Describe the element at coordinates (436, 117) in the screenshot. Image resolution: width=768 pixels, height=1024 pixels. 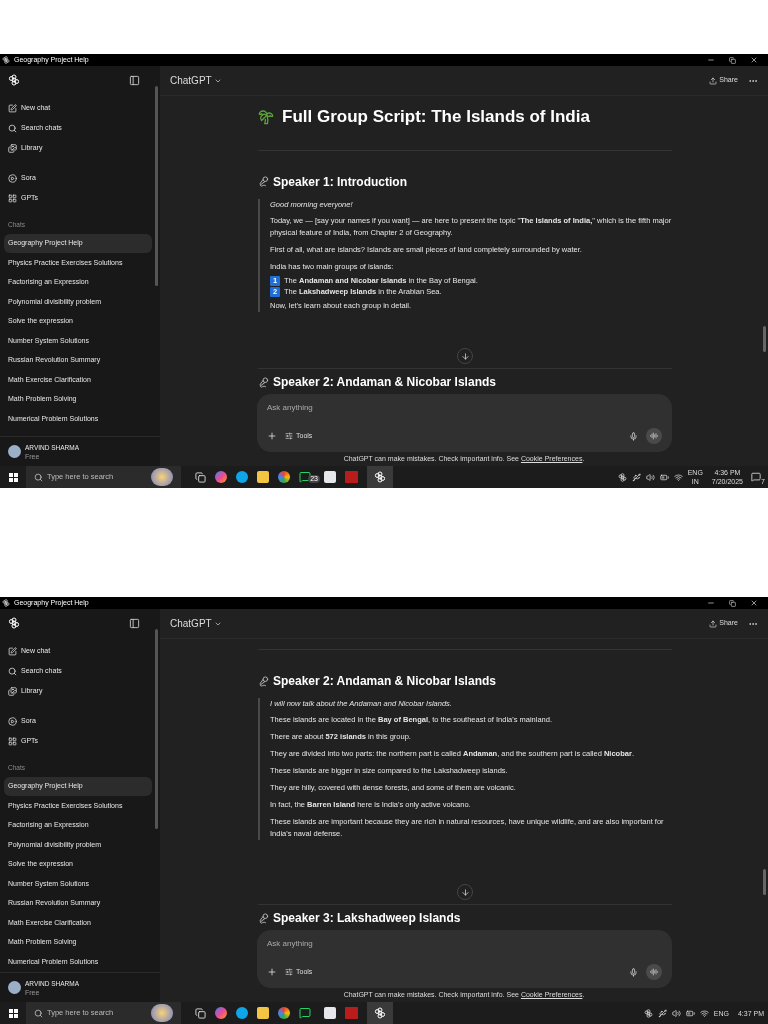
I see `page-title: Full Group Script: The Islands of India` at that location.